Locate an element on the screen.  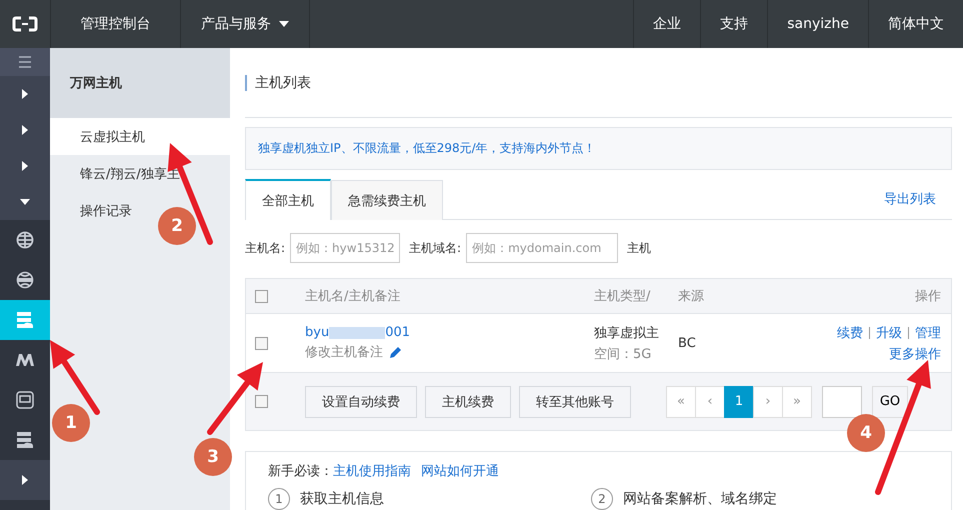
top-menu-item: 简体中文 is located at coordinates (915, 24).